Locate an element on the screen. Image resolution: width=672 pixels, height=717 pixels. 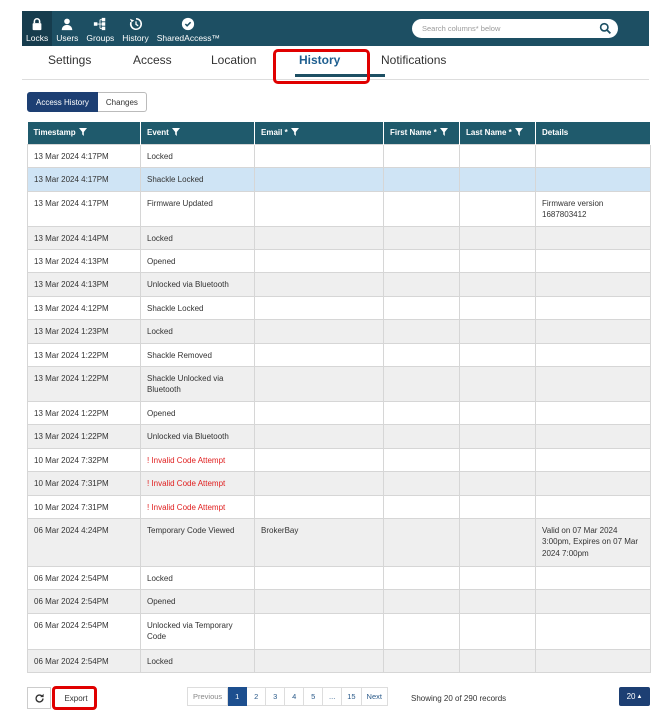
column-header-event: Event is located at coordinates (197, 133).